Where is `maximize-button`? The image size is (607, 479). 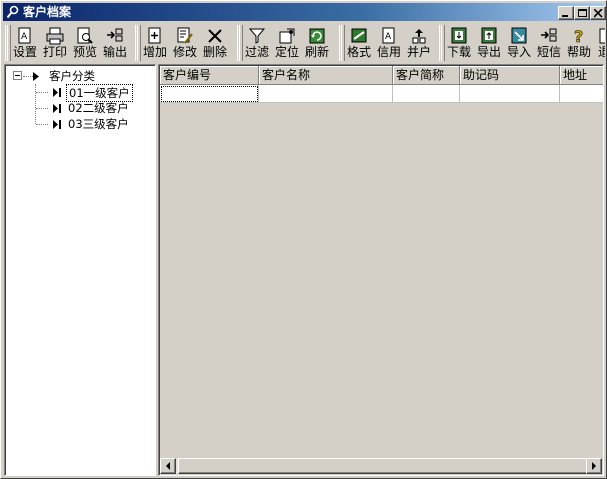
maximize-button is located at coordinates (582, 13).